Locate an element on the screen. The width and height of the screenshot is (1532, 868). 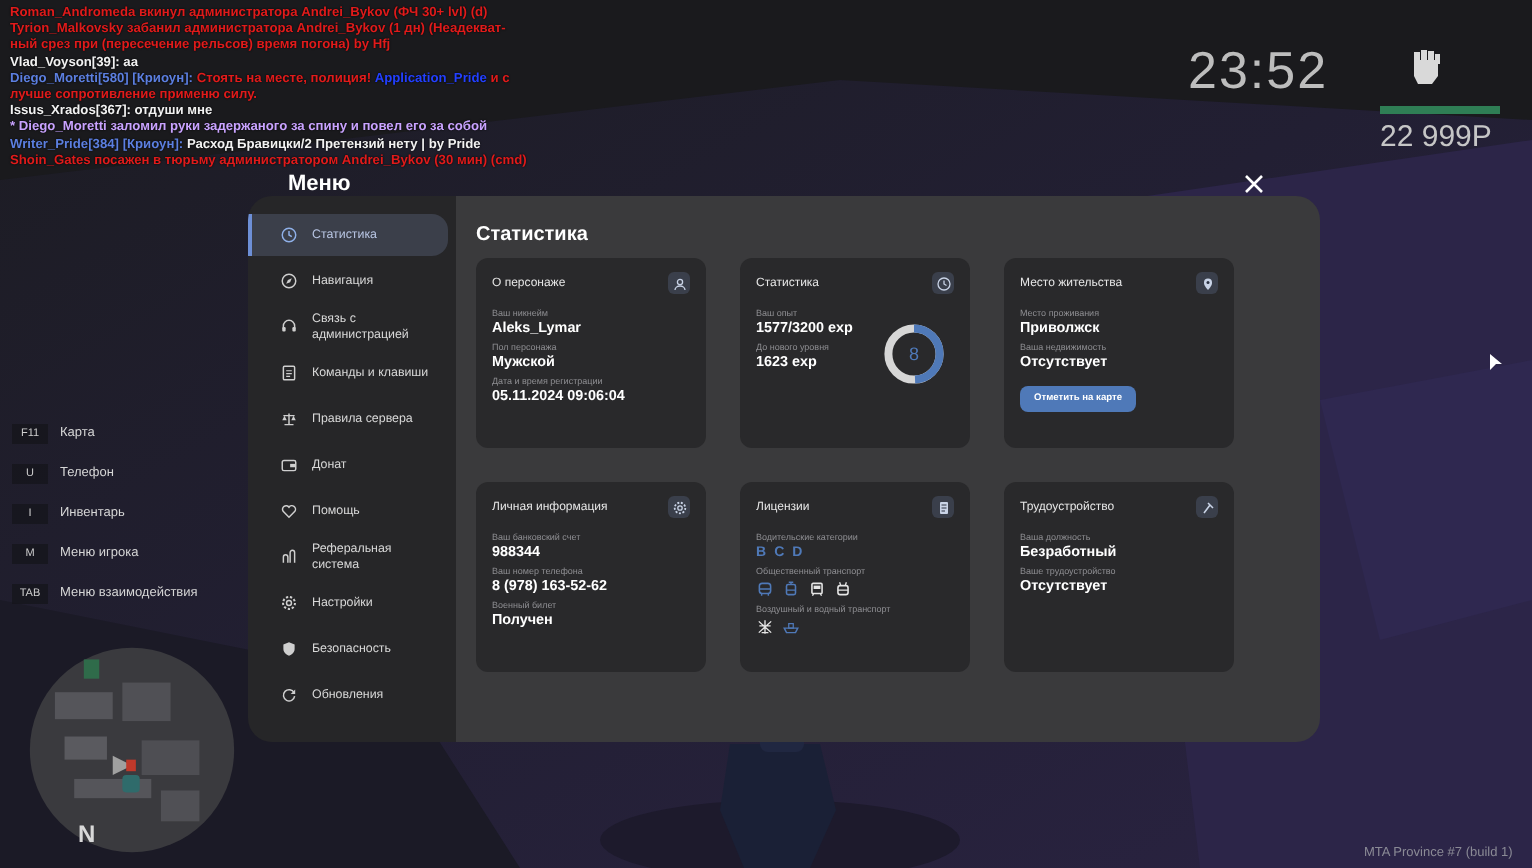
hammer-icon is located at coordinates (1207, 507).